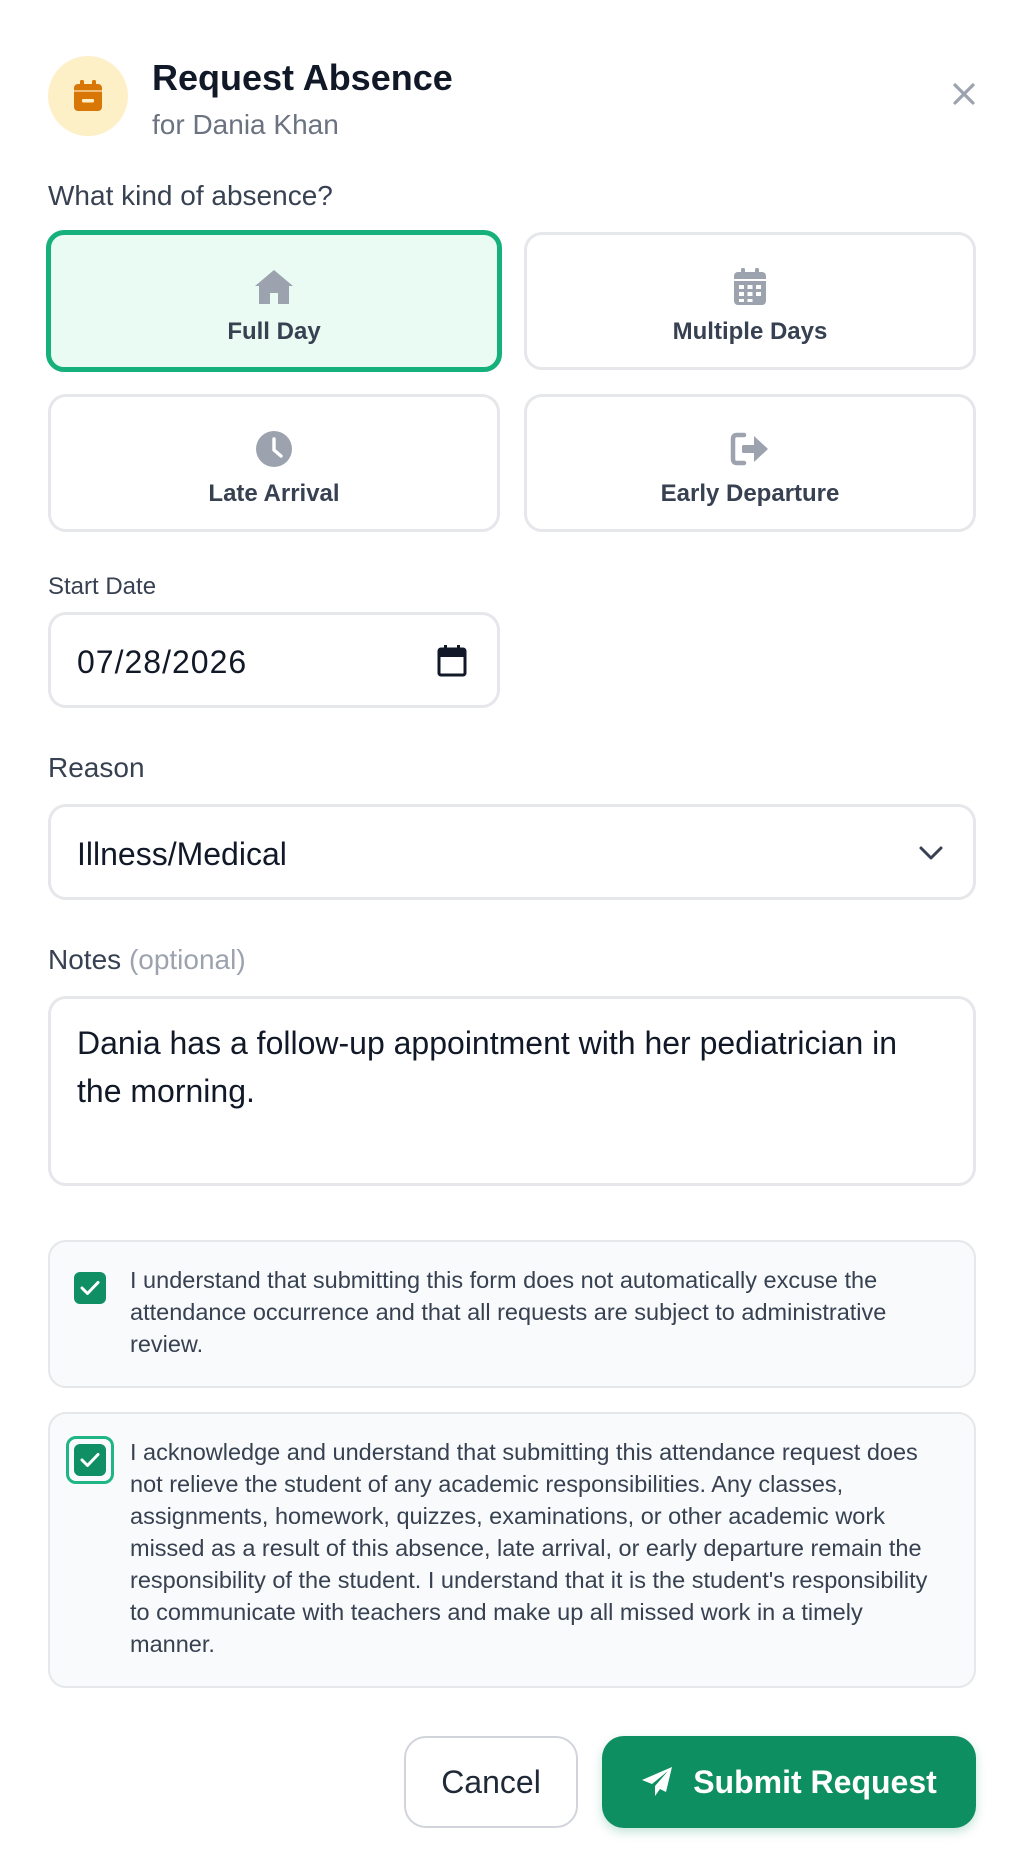 This screenshot has width=1024, height=1876. What do you see at coordinates (274, 660) in the screenshot?
I see `start-date-input: 07/28/2026` at bounding box center [274, 660].